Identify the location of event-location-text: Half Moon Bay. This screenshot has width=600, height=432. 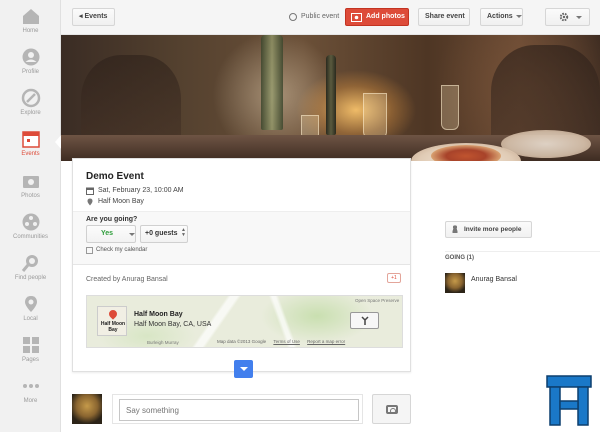
(121, 201).